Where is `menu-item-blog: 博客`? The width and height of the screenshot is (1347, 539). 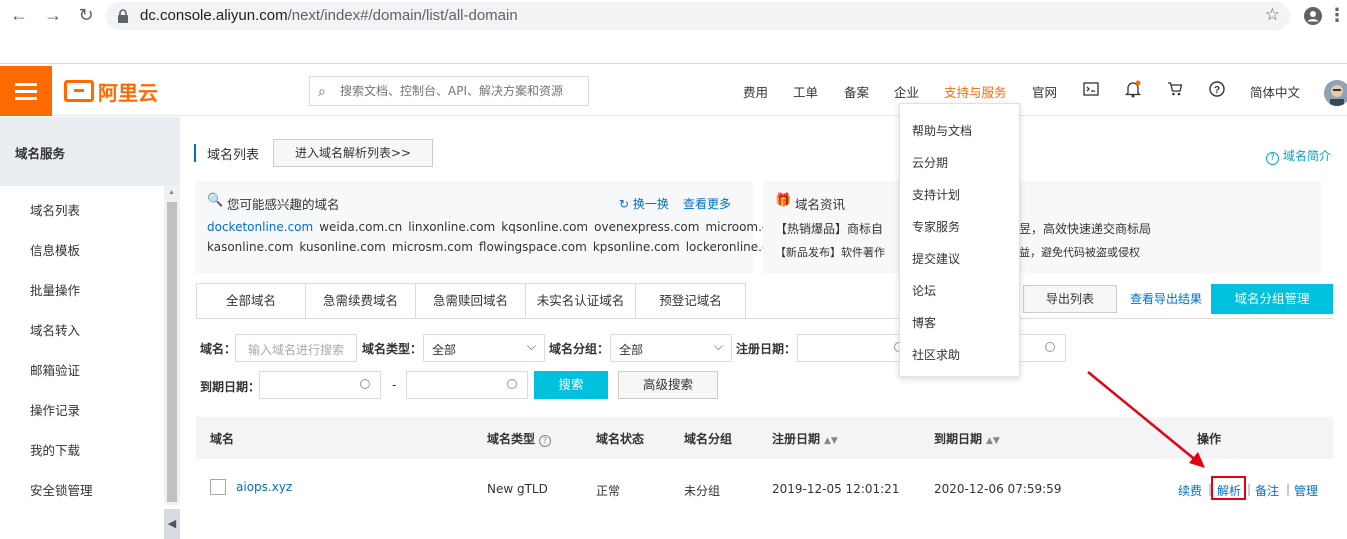 menu-item-blog: 博客 is located at coordinates (924, 322).